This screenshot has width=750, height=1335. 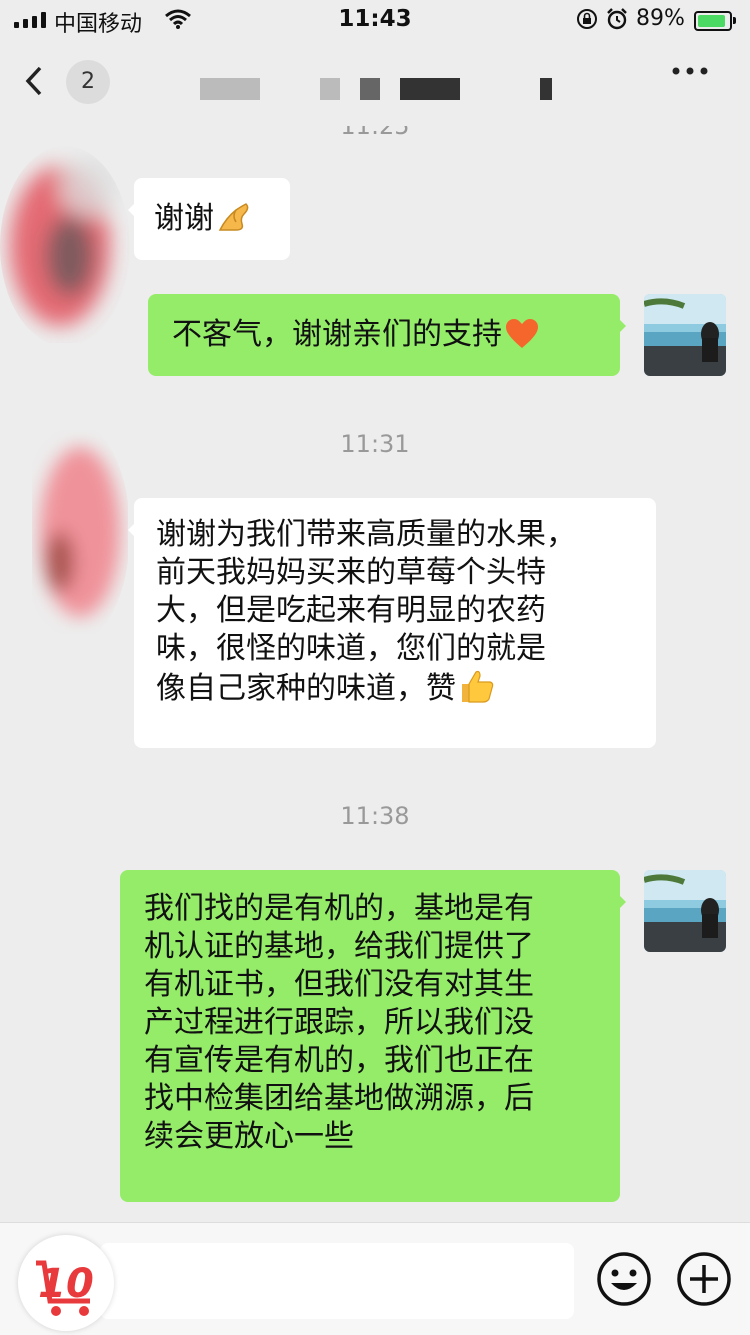 I want to click on message-line: 谢谢为我们带来高质量的水果，, so click(x=366, y=534).